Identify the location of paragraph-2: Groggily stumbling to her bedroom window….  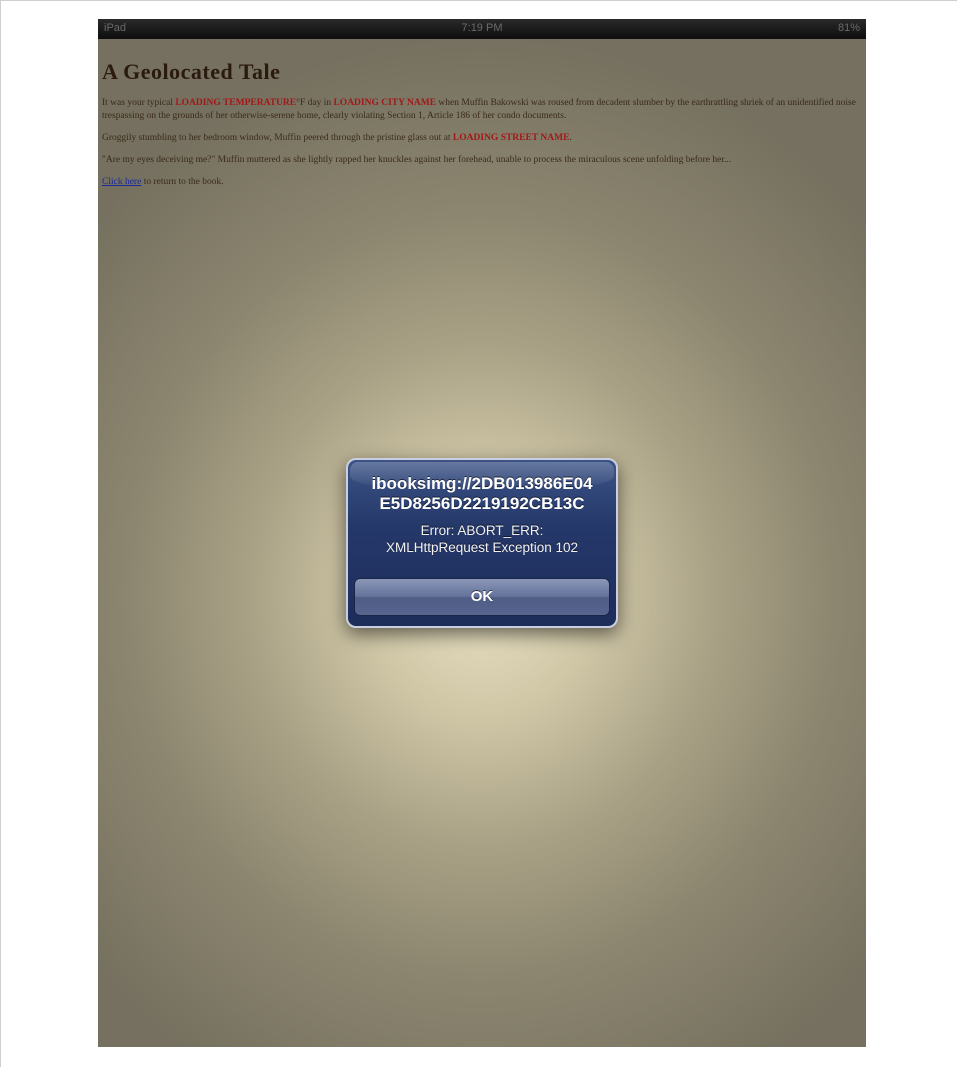
(480, 138).